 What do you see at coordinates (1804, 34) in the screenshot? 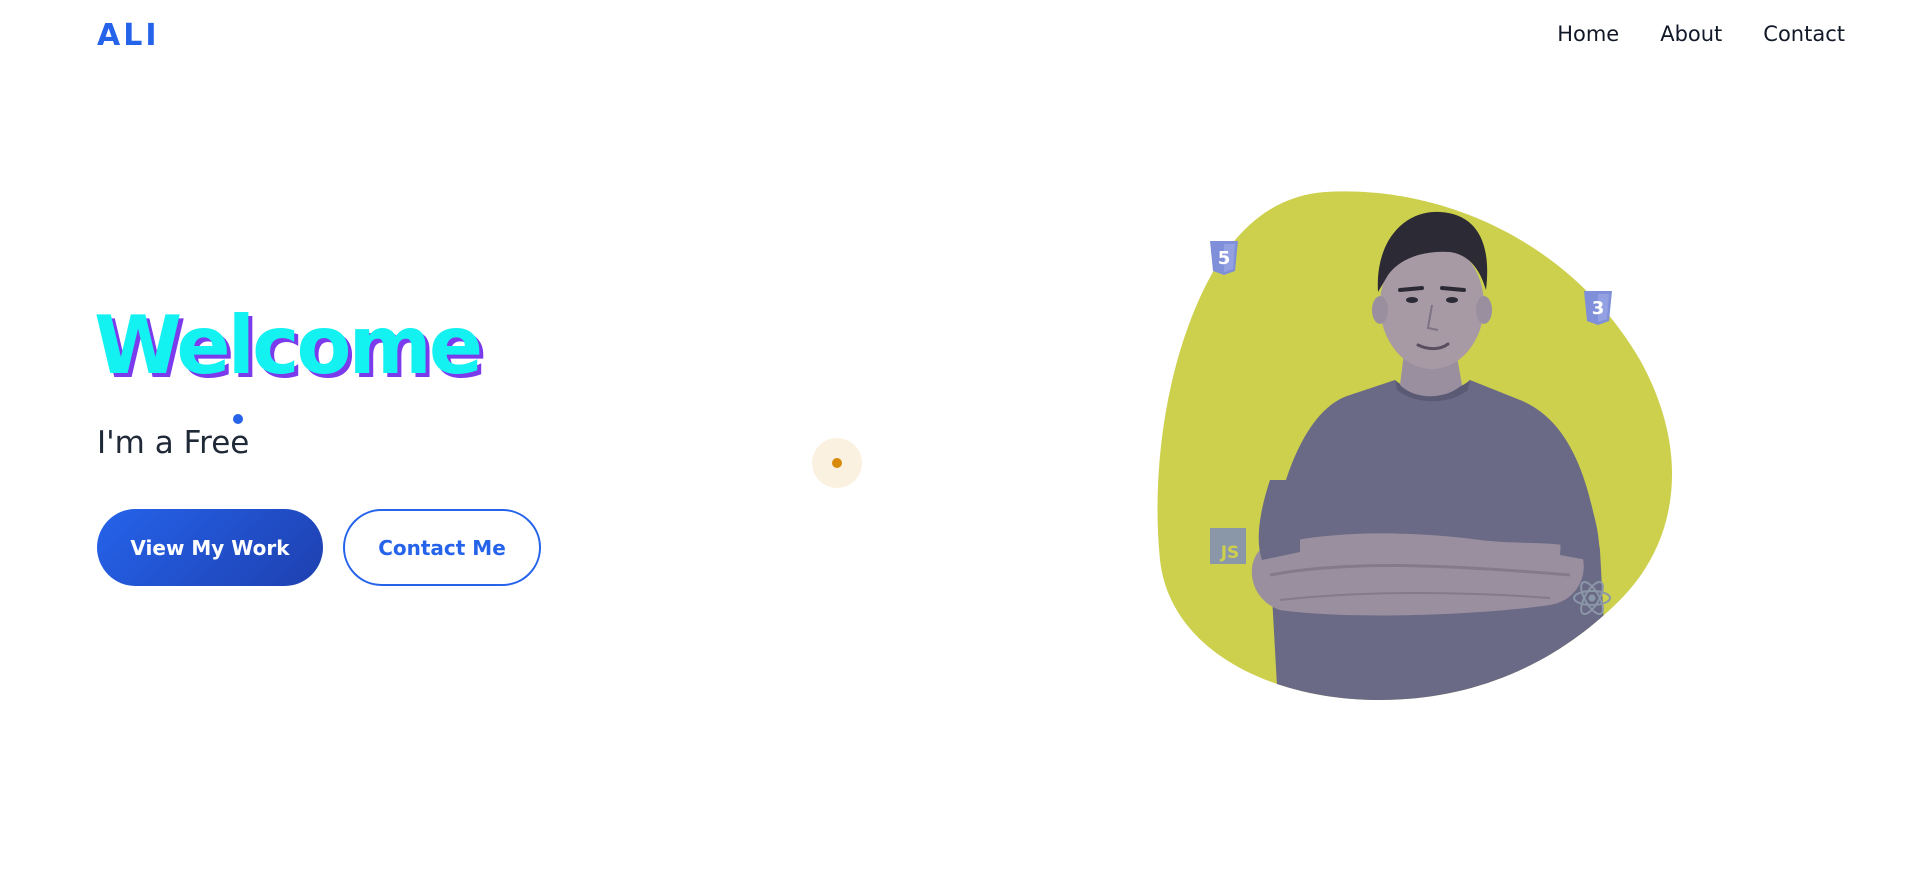
I see `nav-contact: Contact` at bounding box center [1804, 34].